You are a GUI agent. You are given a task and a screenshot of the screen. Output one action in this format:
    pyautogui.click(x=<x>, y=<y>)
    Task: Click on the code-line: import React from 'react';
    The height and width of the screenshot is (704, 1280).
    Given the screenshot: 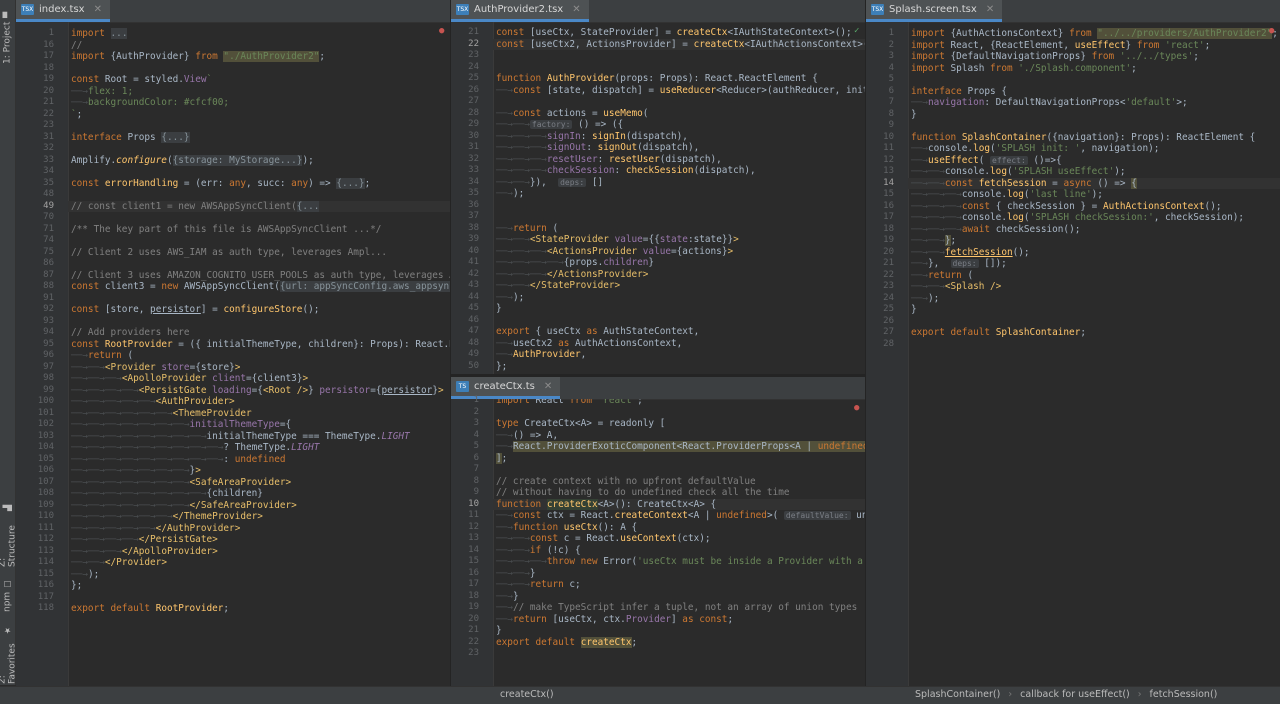 What is the action you would take?
    pyautogui.click(x=679, y=403)
    